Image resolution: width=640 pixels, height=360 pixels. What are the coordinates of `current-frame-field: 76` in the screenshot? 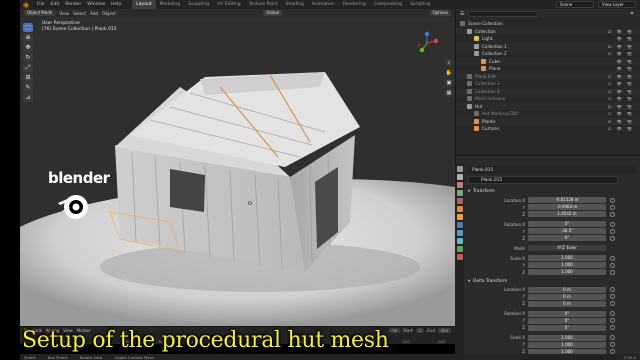 It's located at (394, 330).